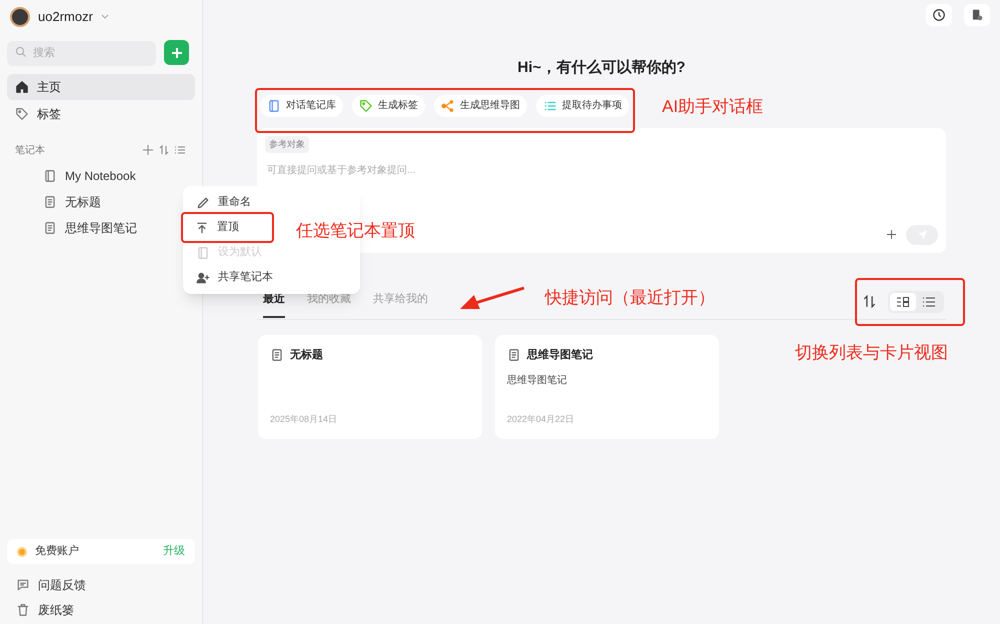 Image resolution: width=1000 pixels, height=624 pixels. What do you see at coordinates (234, 277) in the screenshot?
I see `menu-item: 共享笔记本` at bounding box center [234, 277].